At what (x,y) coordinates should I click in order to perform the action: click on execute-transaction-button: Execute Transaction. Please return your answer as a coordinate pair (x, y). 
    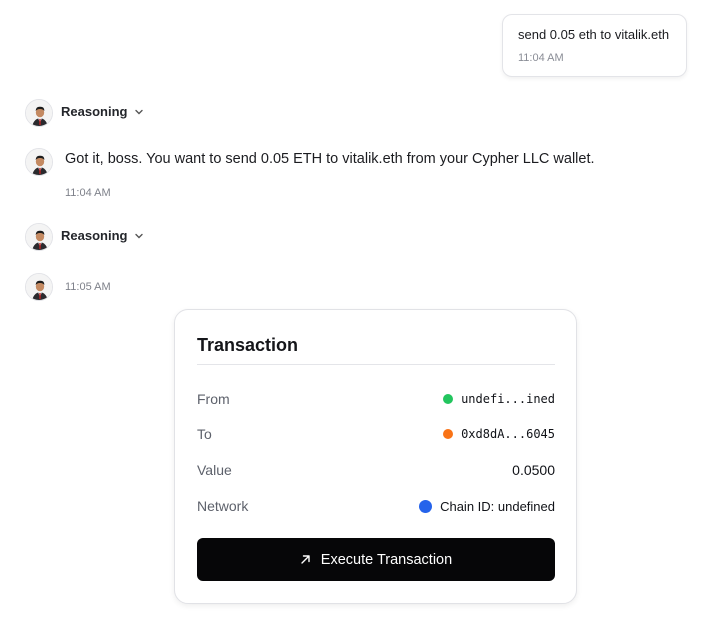
    Looking at the image, I should click on (376, 559).